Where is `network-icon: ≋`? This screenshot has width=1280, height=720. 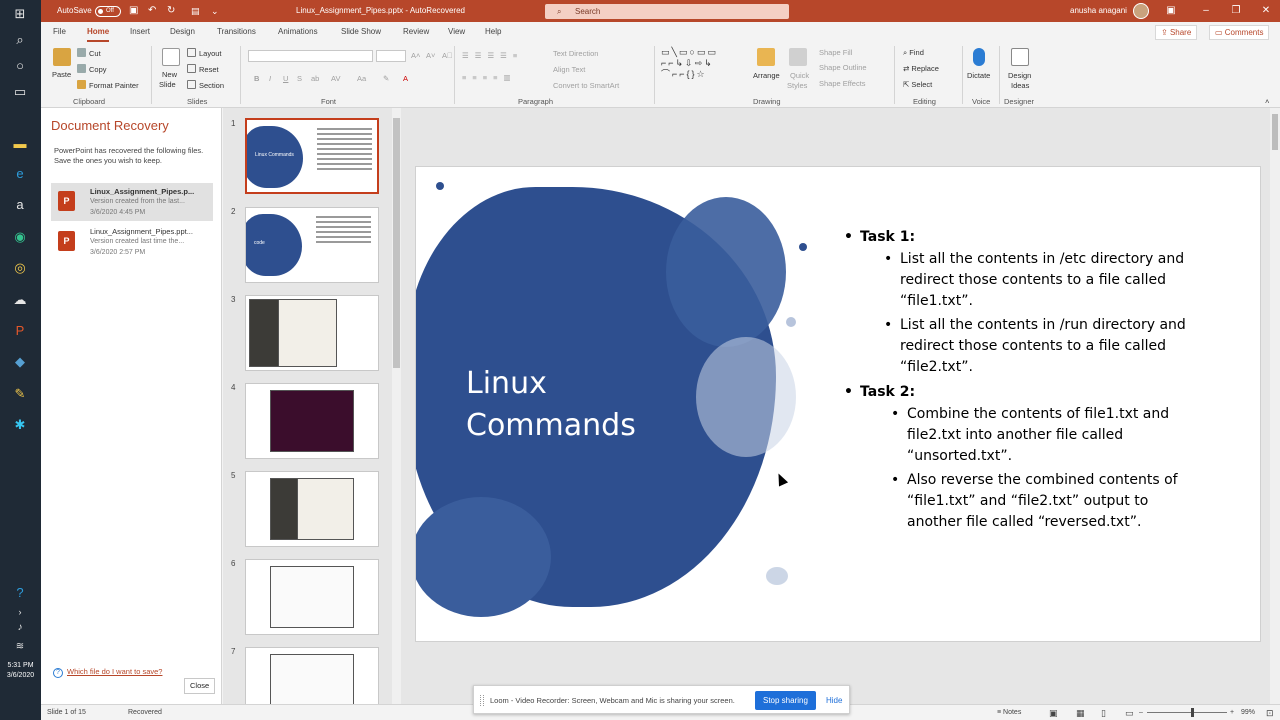
network-icon: ≋ is located at coordinates (20, 647).